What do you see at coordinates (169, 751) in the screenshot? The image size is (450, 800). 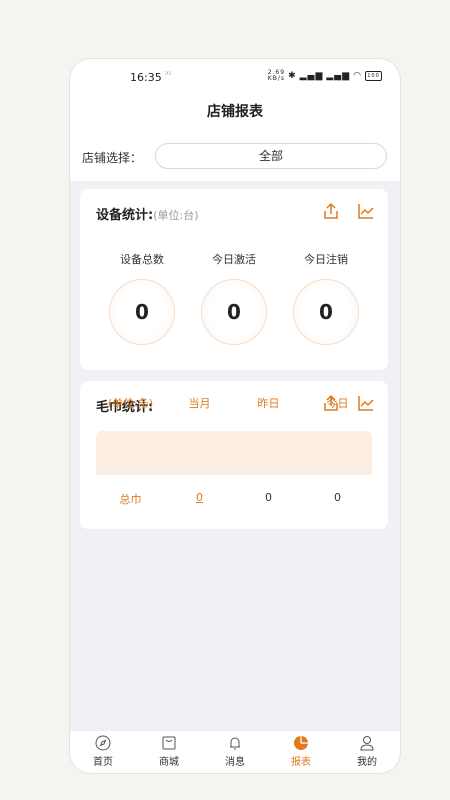 I see `tab-shop: 商城` at bounding box center [169, 751].